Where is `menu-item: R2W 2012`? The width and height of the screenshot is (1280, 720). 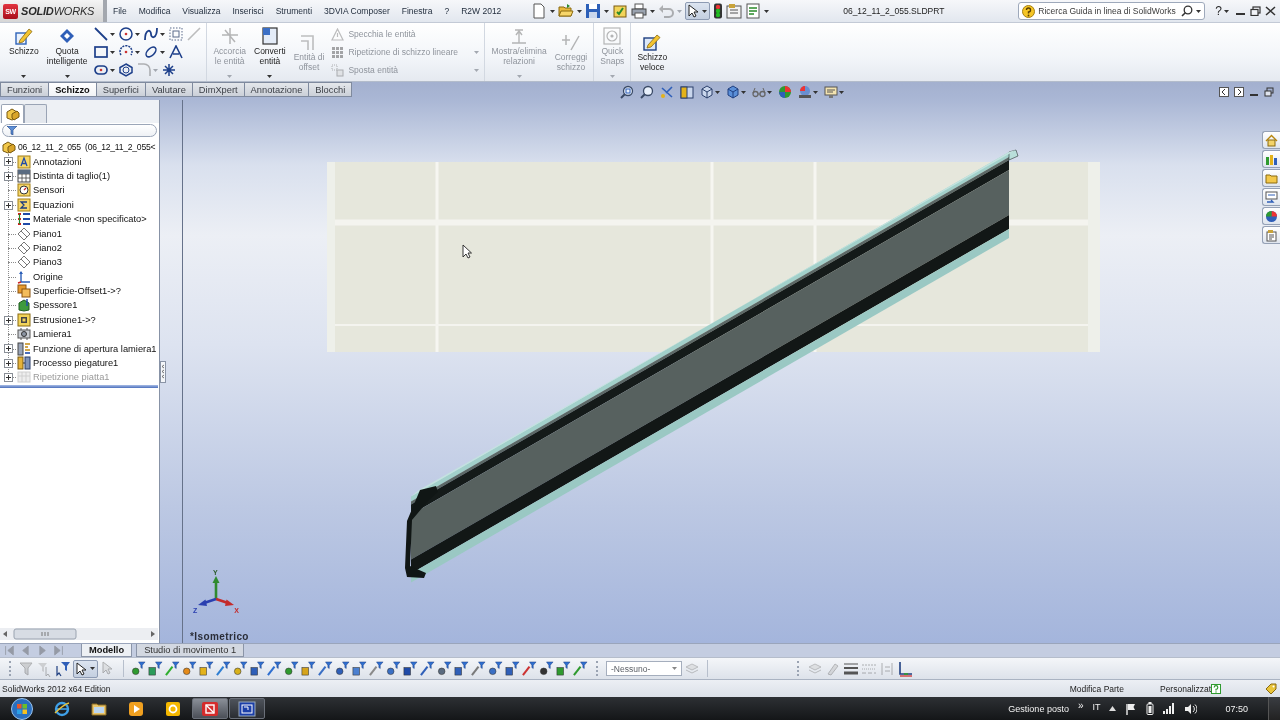
menu-item: R2W 2012 is located at coordinates (481, 11).